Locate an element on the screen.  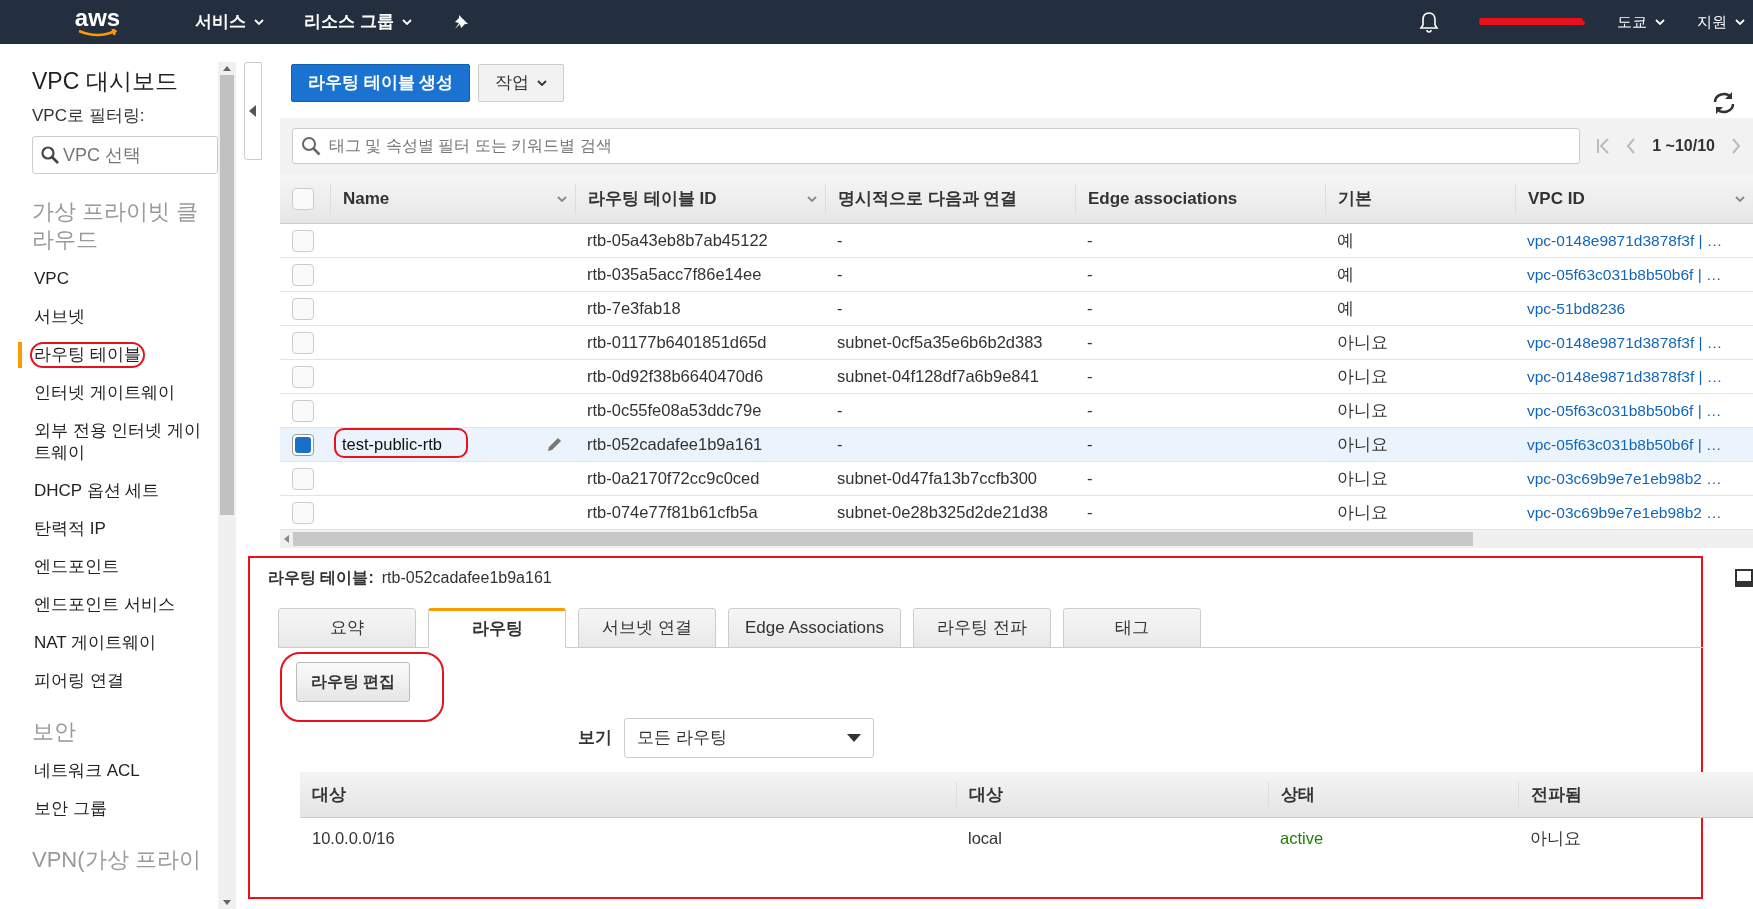
vpc-filter-field: VPC 선택 is located at coordinates (125, 155).